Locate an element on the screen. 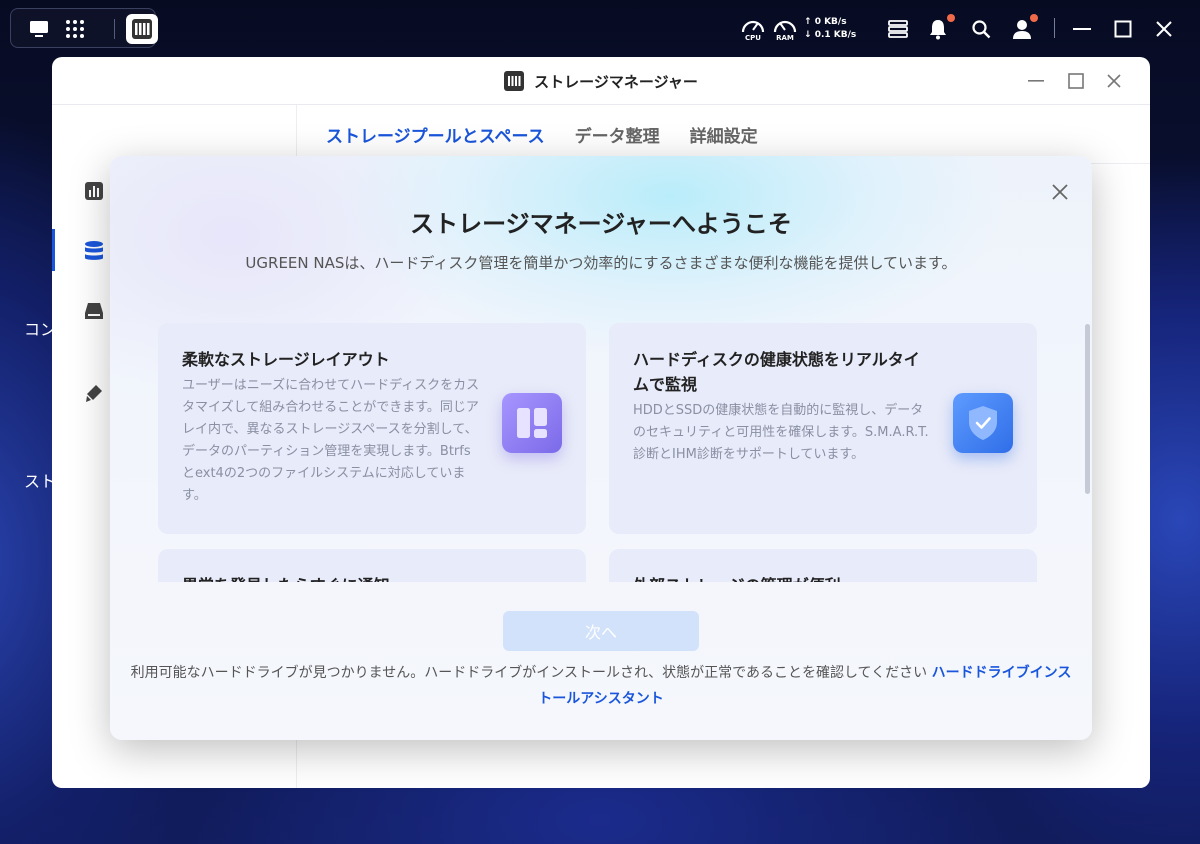 The image size is (1200, 844). tab-data-organize: データ整理 is located at coordinates (617, 134).